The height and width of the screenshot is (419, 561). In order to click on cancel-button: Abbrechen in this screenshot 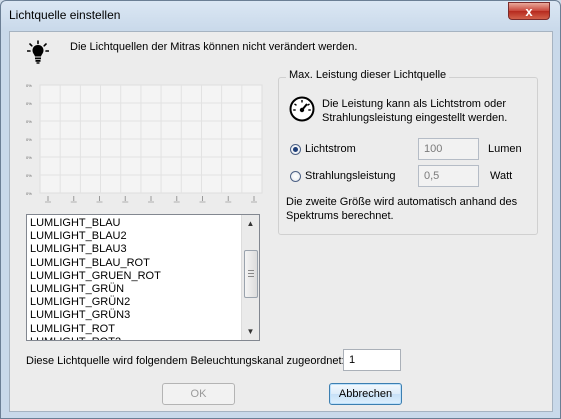, I will do `click(365, 394)`.